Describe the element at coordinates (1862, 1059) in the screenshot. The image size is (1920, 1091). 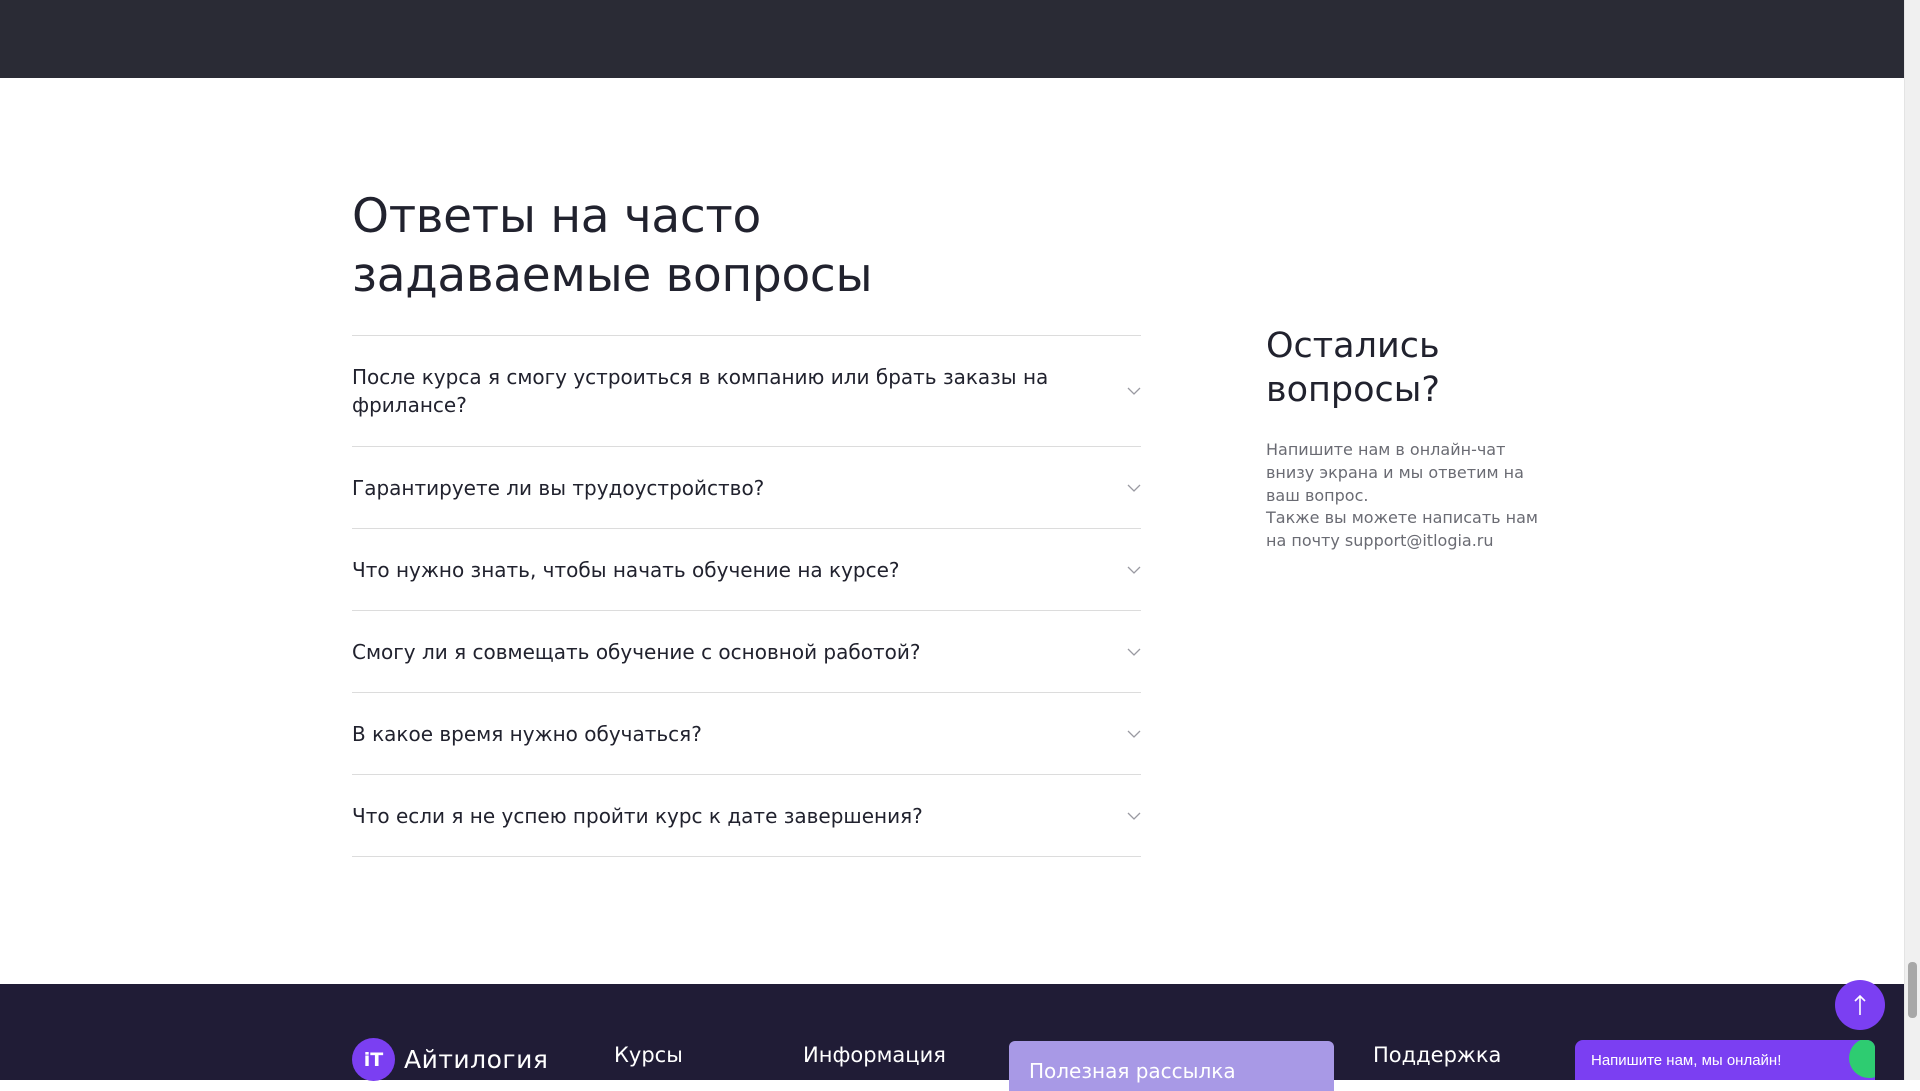
I see `online-indicator-icon` at that location.